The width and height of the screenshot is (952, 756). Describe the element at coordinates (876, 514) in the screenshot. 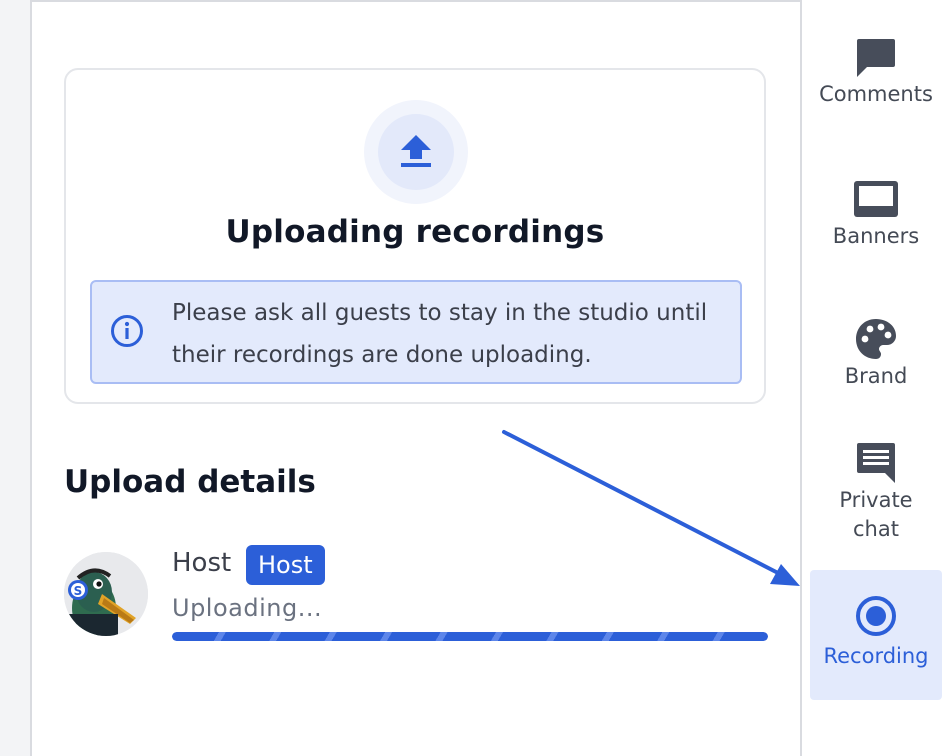

I see `sidebar-item-label: Private chat` at that location.